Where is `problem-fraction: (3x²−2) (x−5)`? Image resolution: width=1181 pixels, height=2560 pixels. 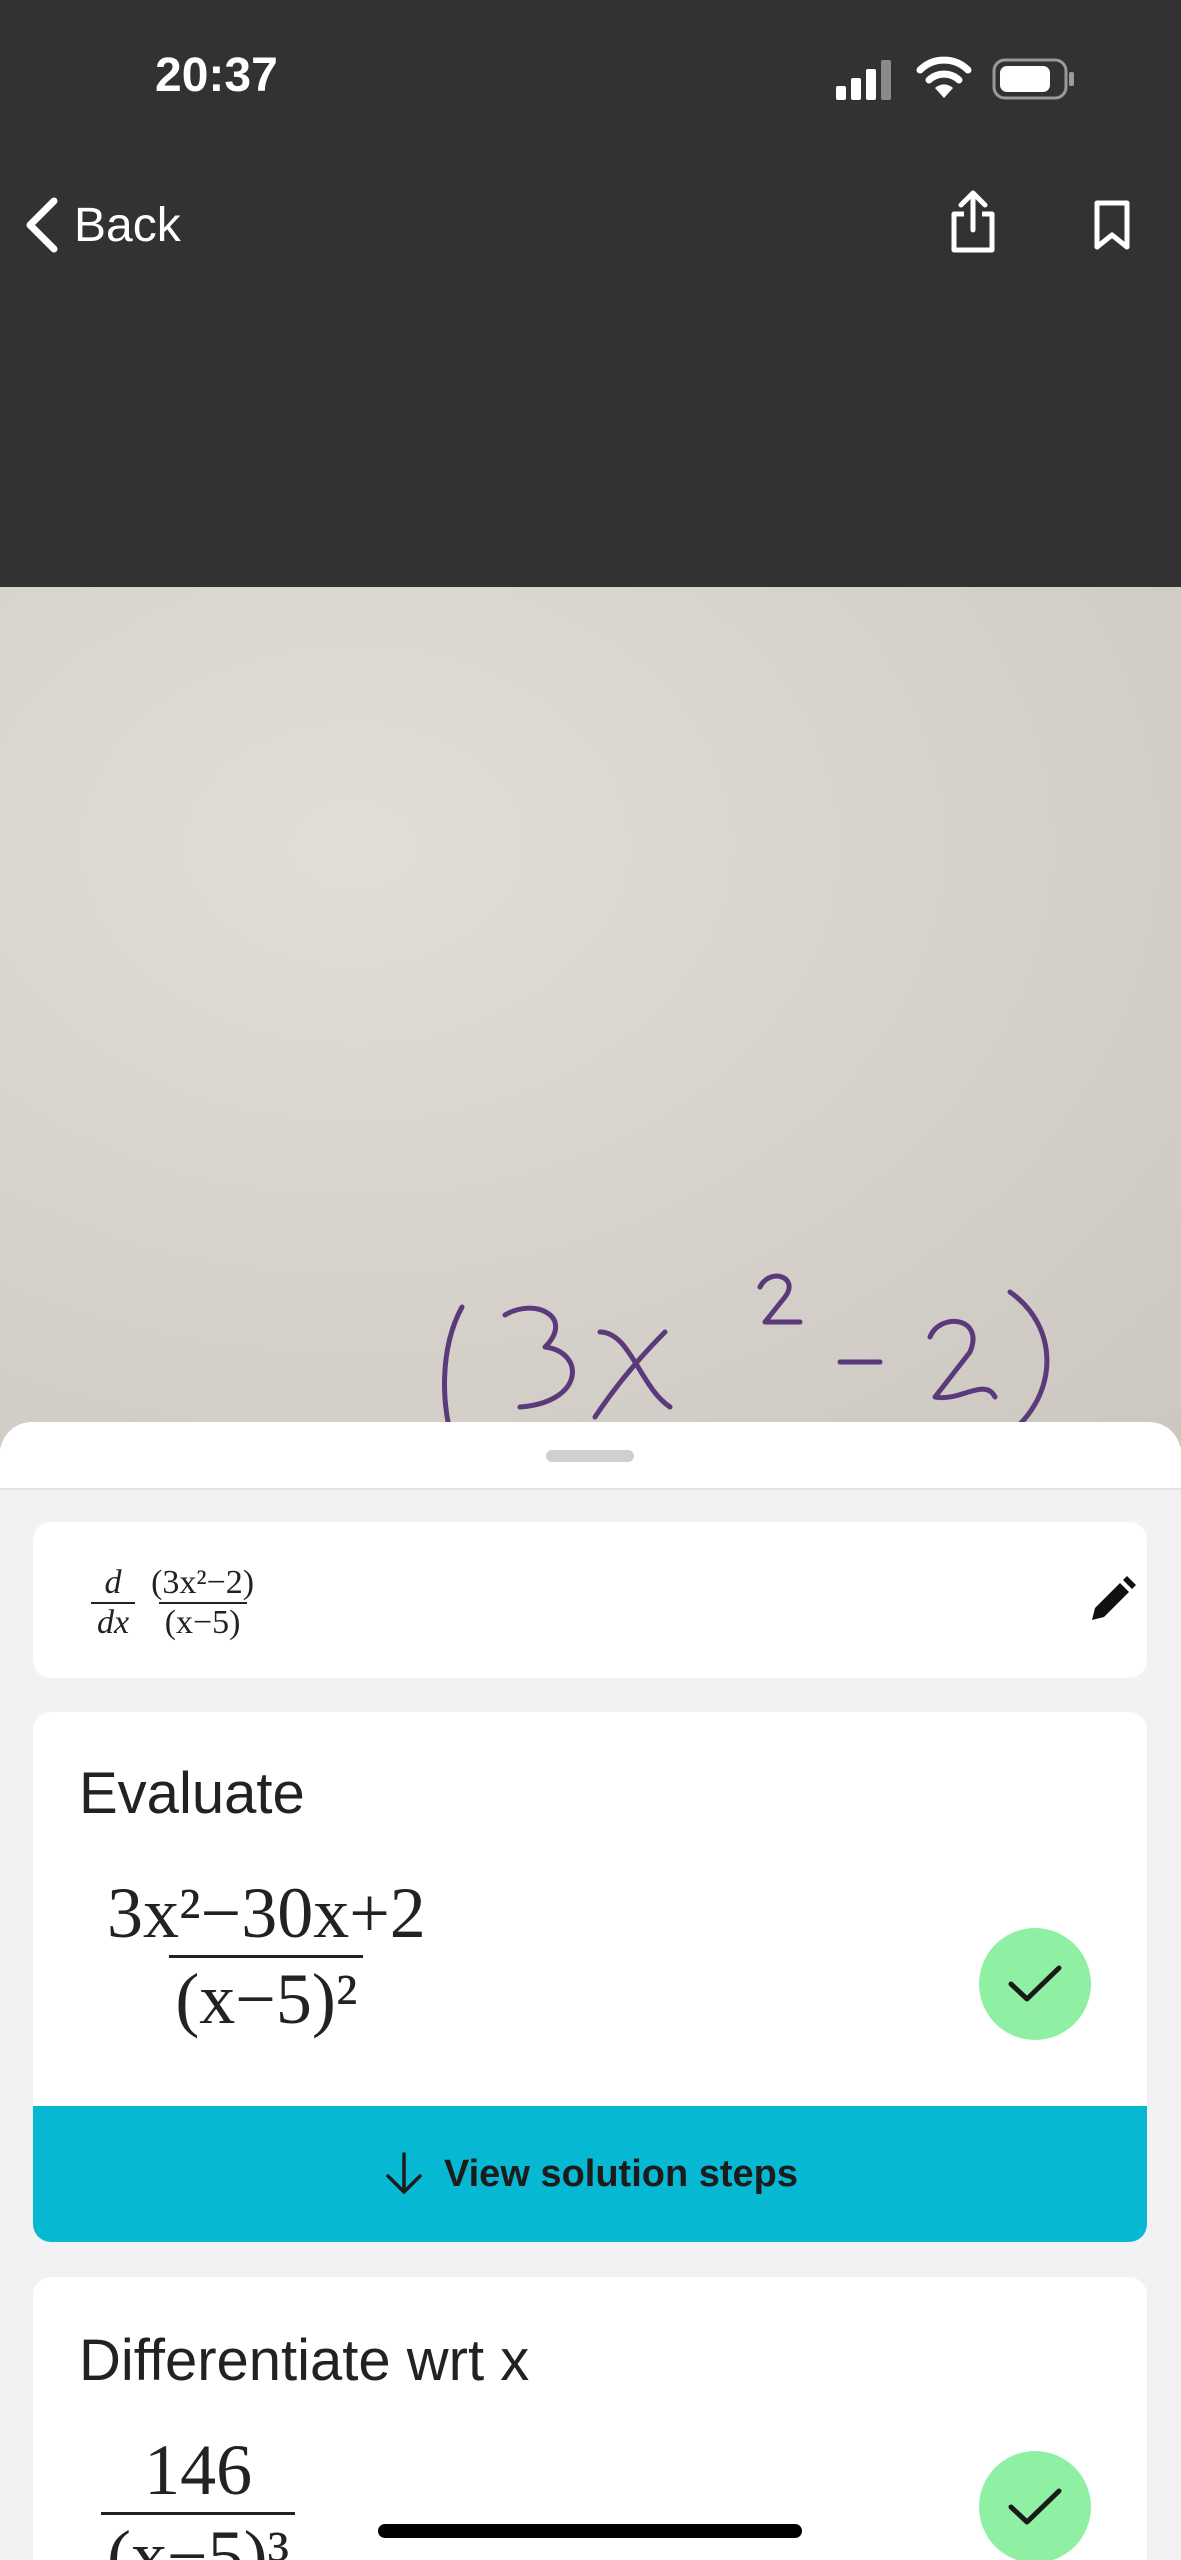
problem-fraction: (3x²−2) (x−5) is located at coordinates (202, 1603).